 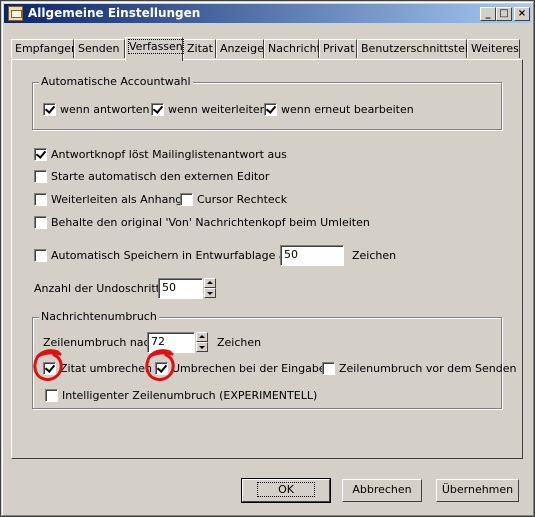 What do you see at coordinates (374, 255) in the screenshot?
I see `autosave-unit: Zeichen` at bounding box center [374, 255].